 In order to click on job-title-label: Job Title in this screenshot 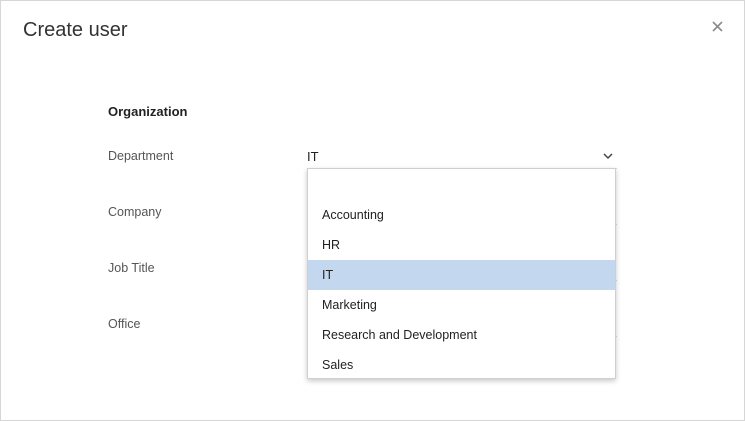, I will do `click(131, 268)`.